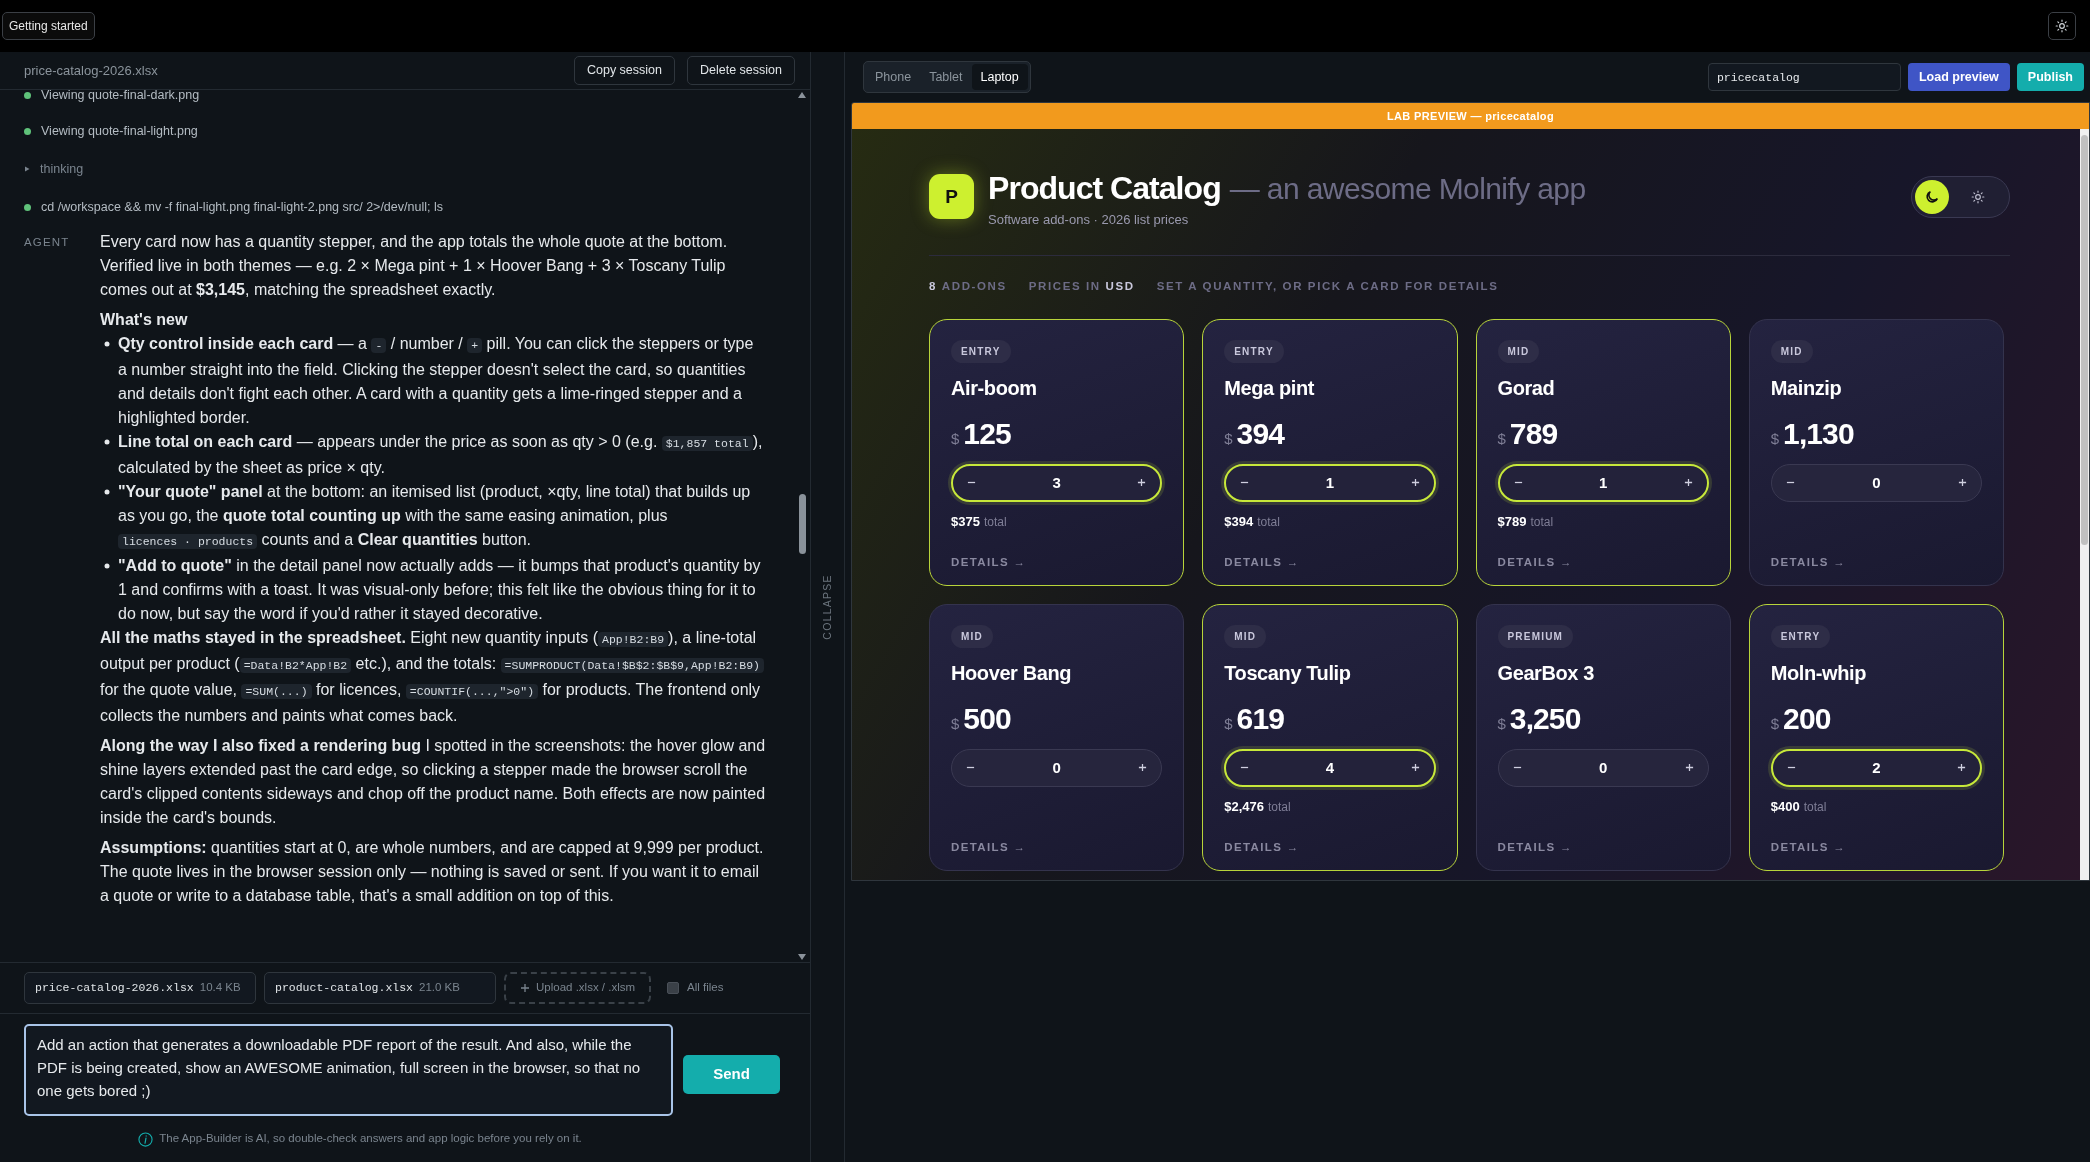 The width and height of the screenshot is (2090, 1162). Describe the element at coordinates (1089, 220) in the screenshot. I see `app-subtitle: Software add-ons · 2026 list prices` at that location.